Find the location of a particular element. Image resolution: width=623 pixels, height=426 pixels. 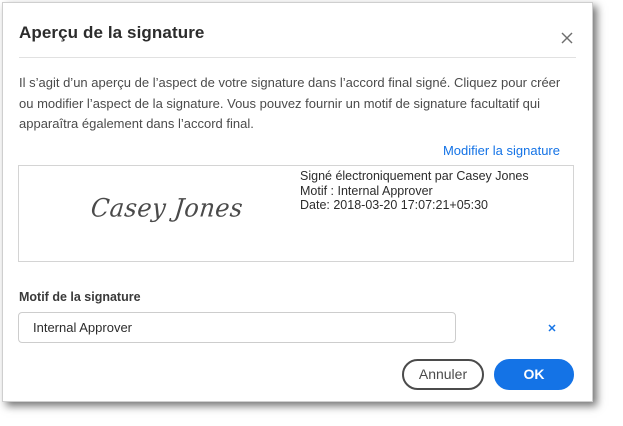

close-icon-glyph is located at coordinates (567, 38).